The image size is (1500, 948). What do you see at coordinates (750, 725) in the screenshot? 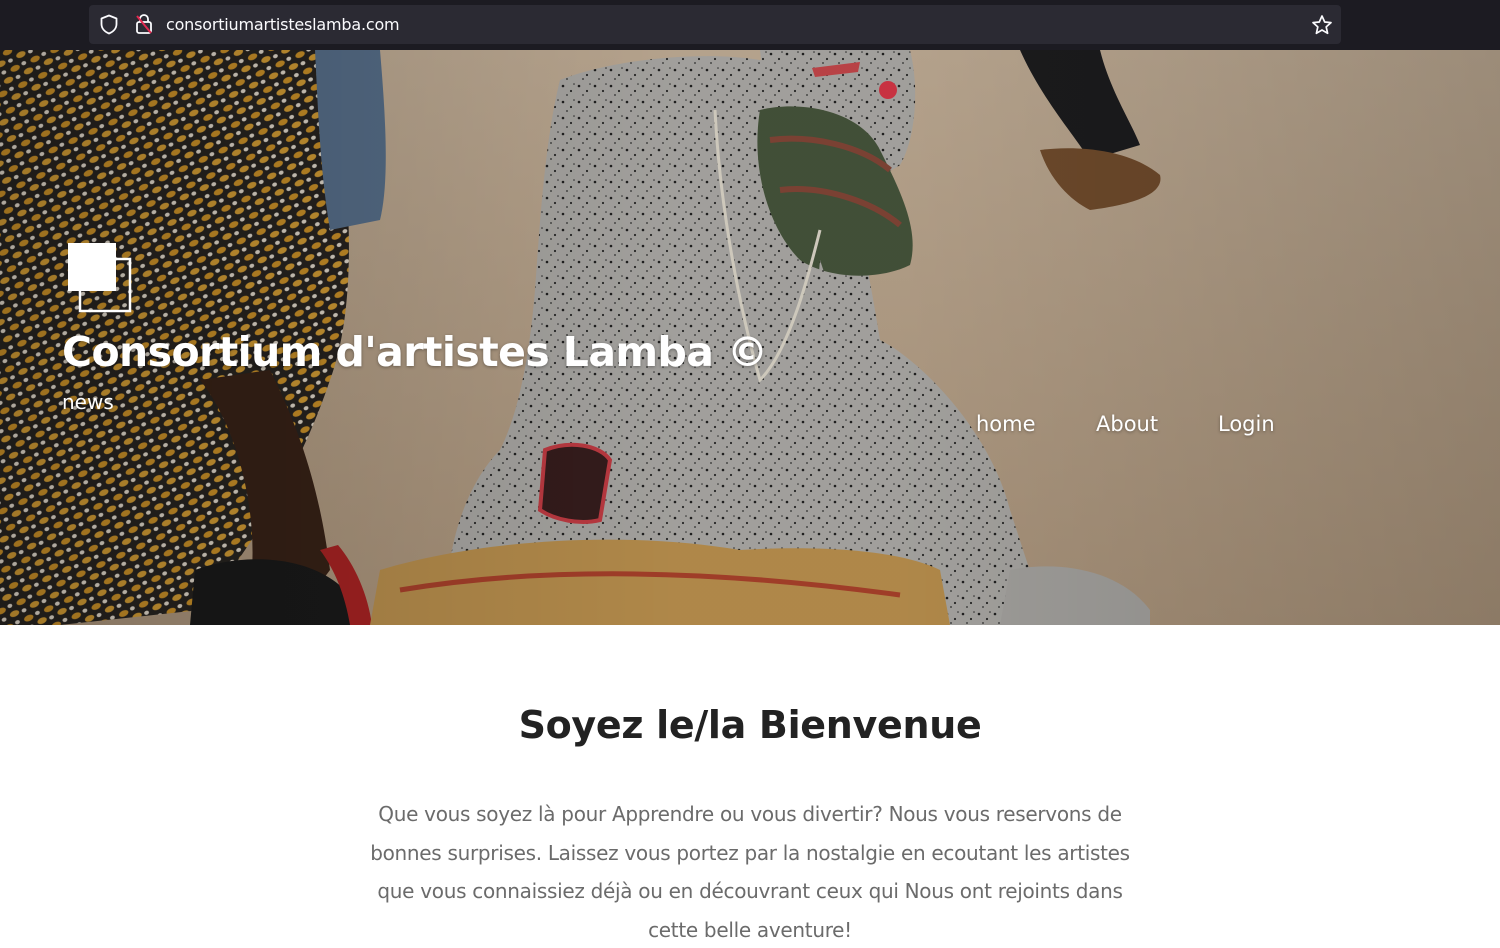
I see `welcome-heading: Soyez le/la Bienvenue` at bounding box center [750, 725].